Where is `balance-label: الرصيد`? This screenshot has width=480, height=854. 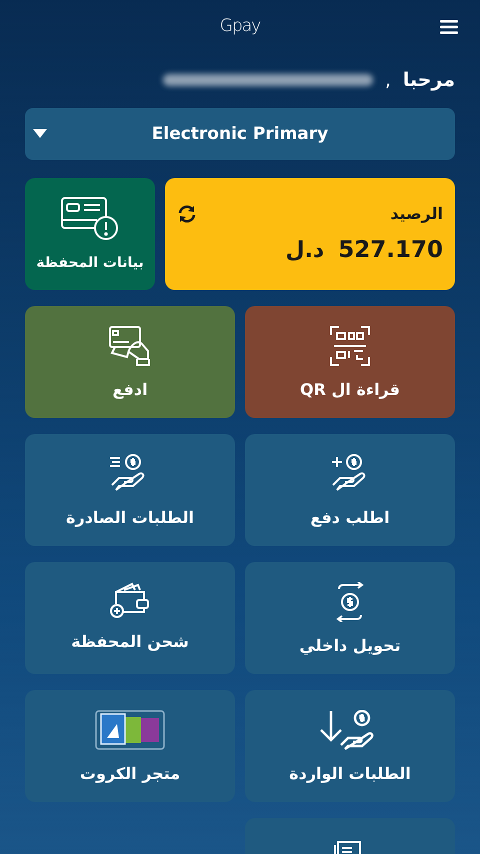 balance-label: الرصيد is located at coordinates (416, 213).